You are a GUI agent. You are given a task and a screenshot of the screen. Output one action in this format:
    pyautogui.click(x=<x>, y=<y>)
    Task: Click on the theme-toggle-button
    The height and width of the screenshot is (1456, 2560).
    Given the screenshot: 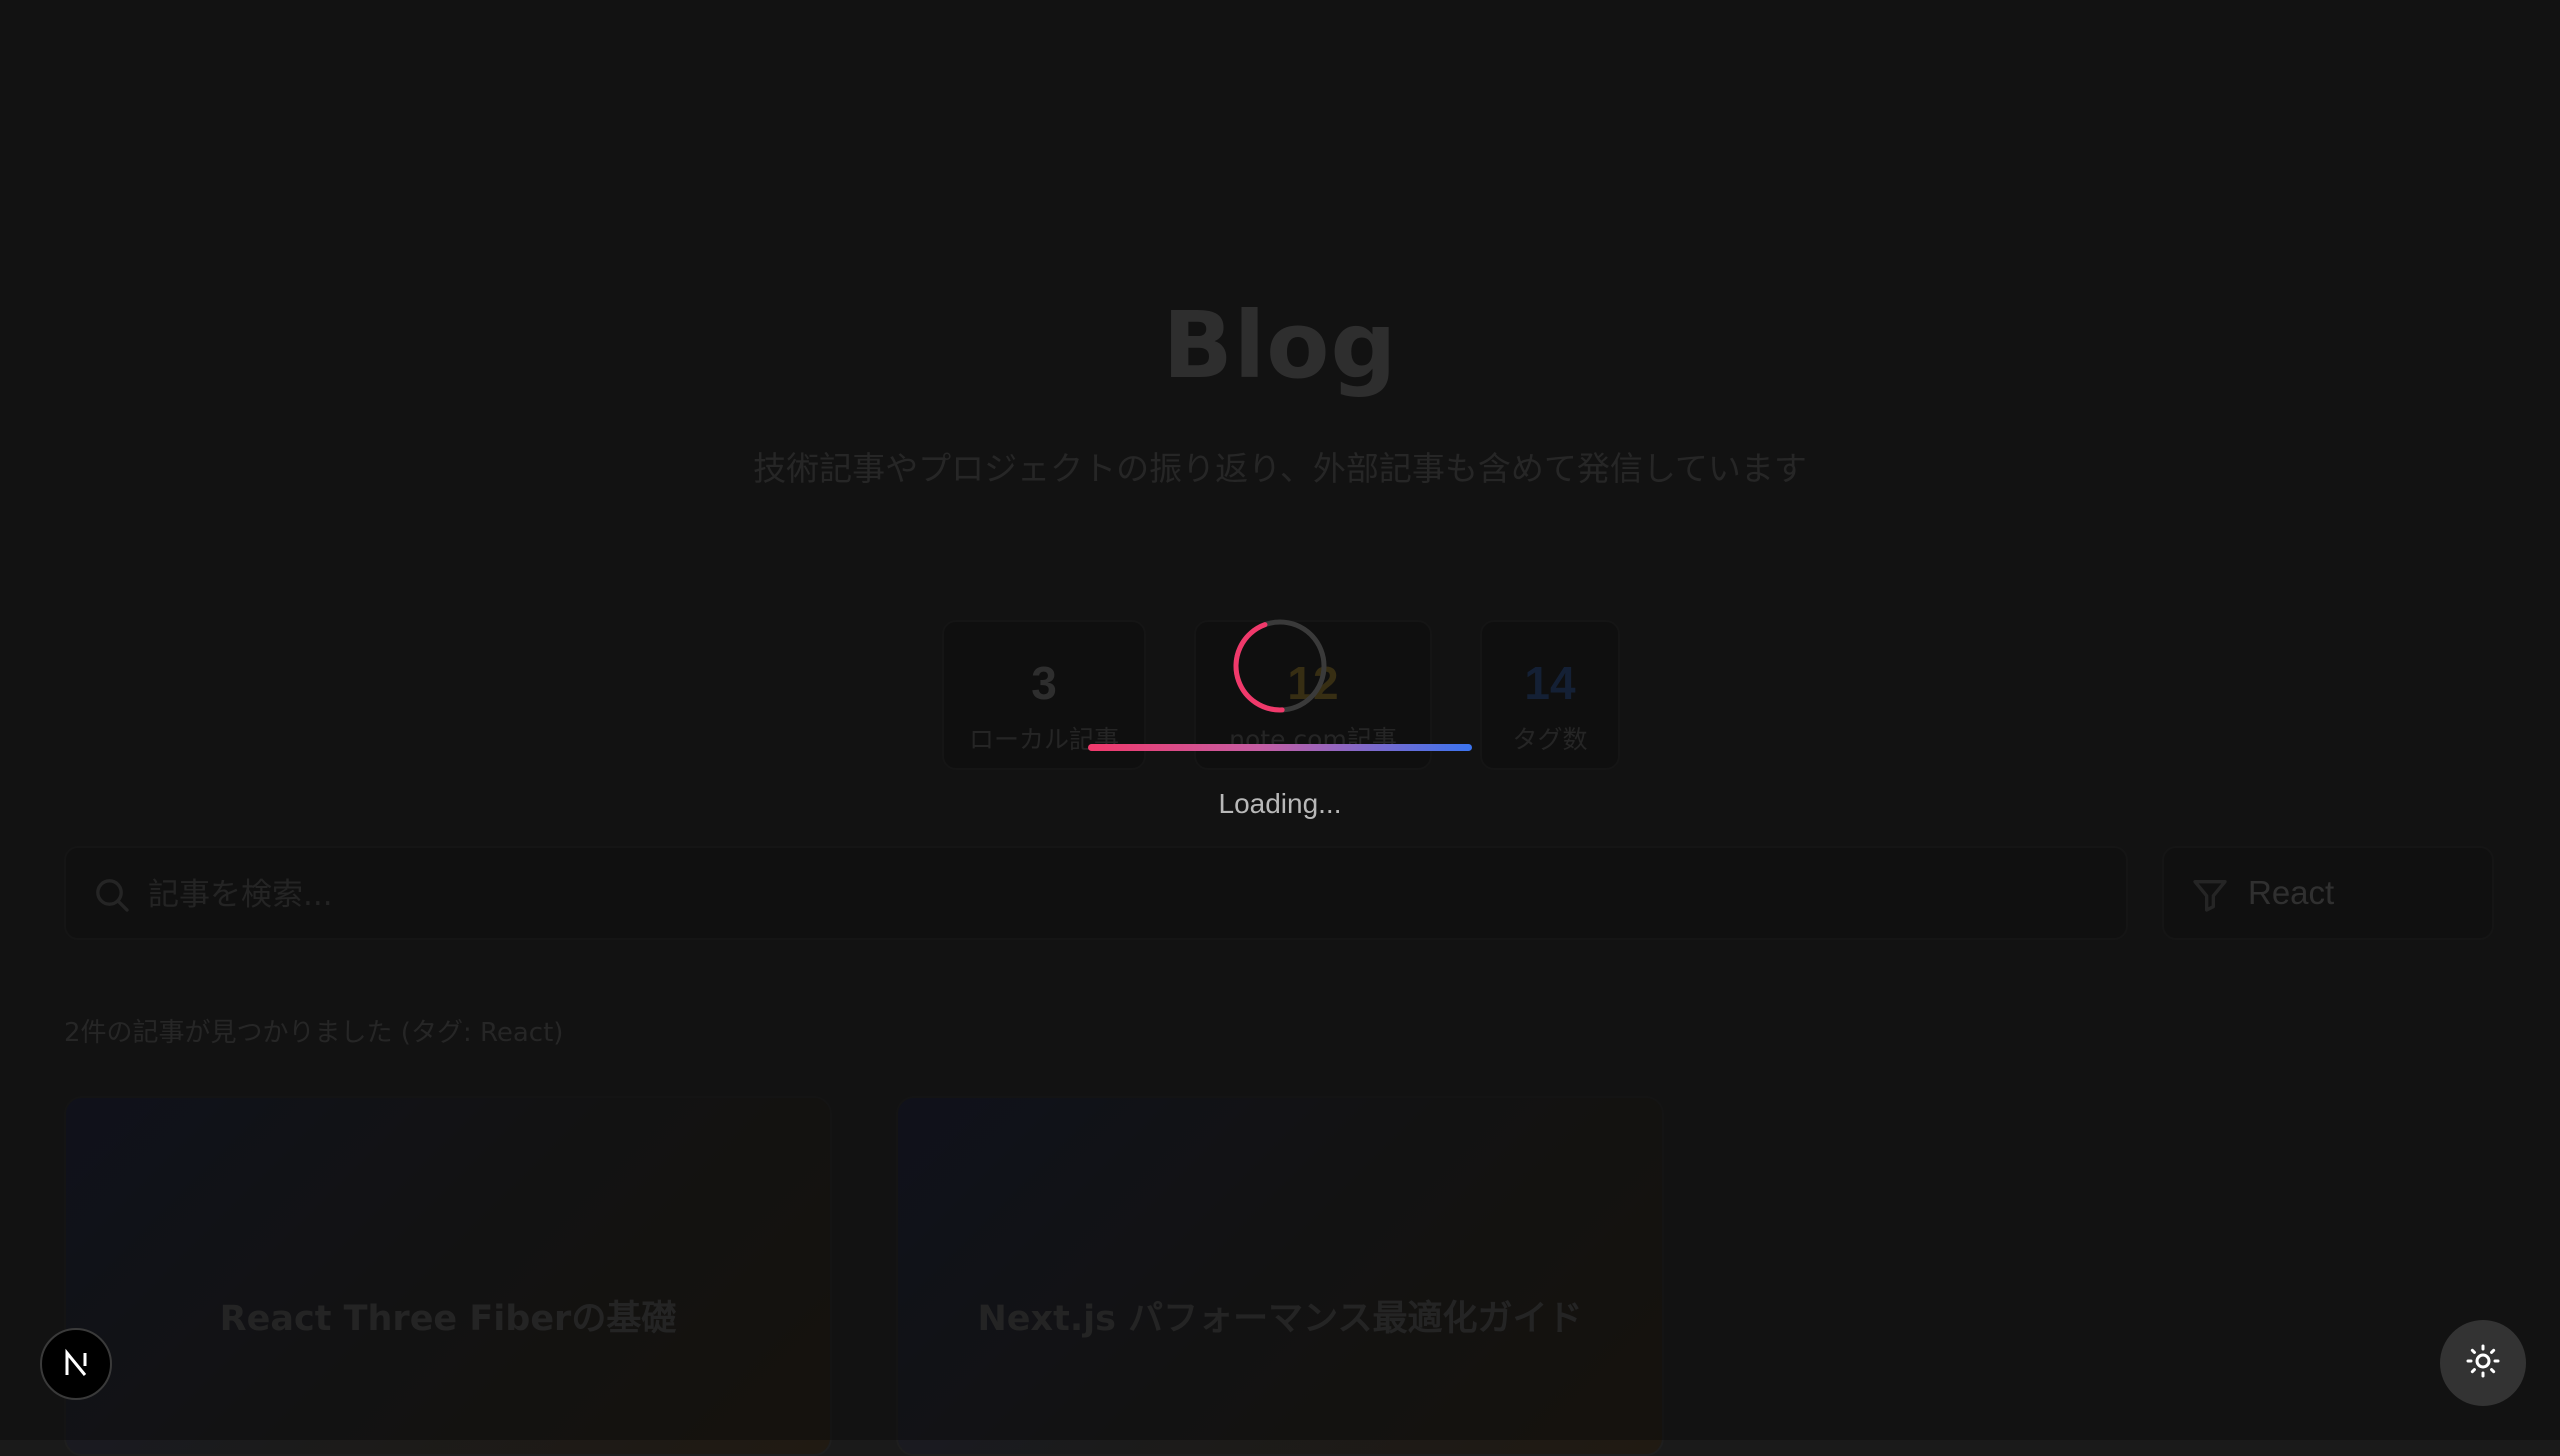 What is the action you would take?
    pyautogui.click(x=2483, y=1363)
    